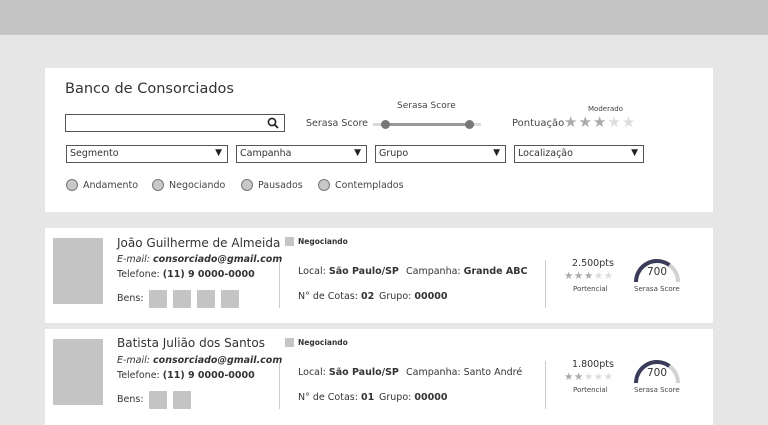 The height and width of the screenshot is (425, 768). What do you see at coordinates (369, 185) in the screenshot?
I see `status-radio-label: Contemplados` at bounding box center [369, 185].